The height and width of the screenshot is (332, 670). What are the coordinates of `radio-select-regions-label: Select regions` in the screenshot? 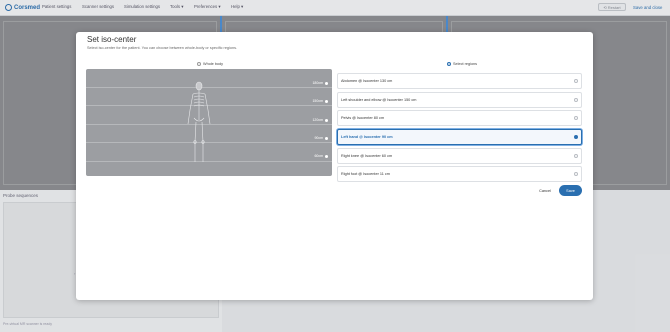 It's located at (465, 64).